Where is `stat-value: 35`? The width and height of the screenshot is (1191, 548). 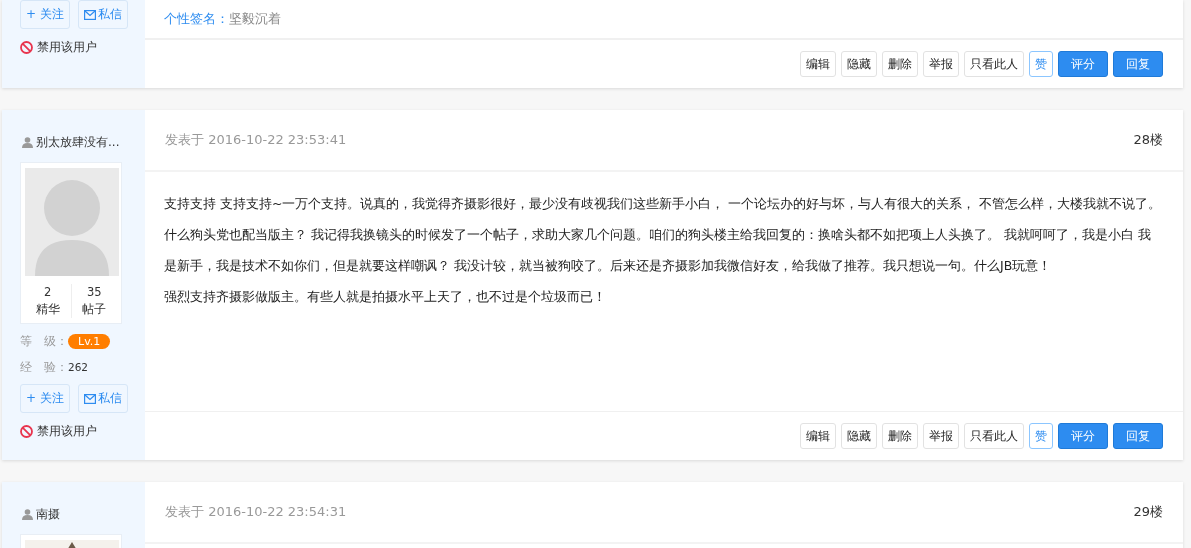
stat-value: 35 is located at coordinates (94, 292).